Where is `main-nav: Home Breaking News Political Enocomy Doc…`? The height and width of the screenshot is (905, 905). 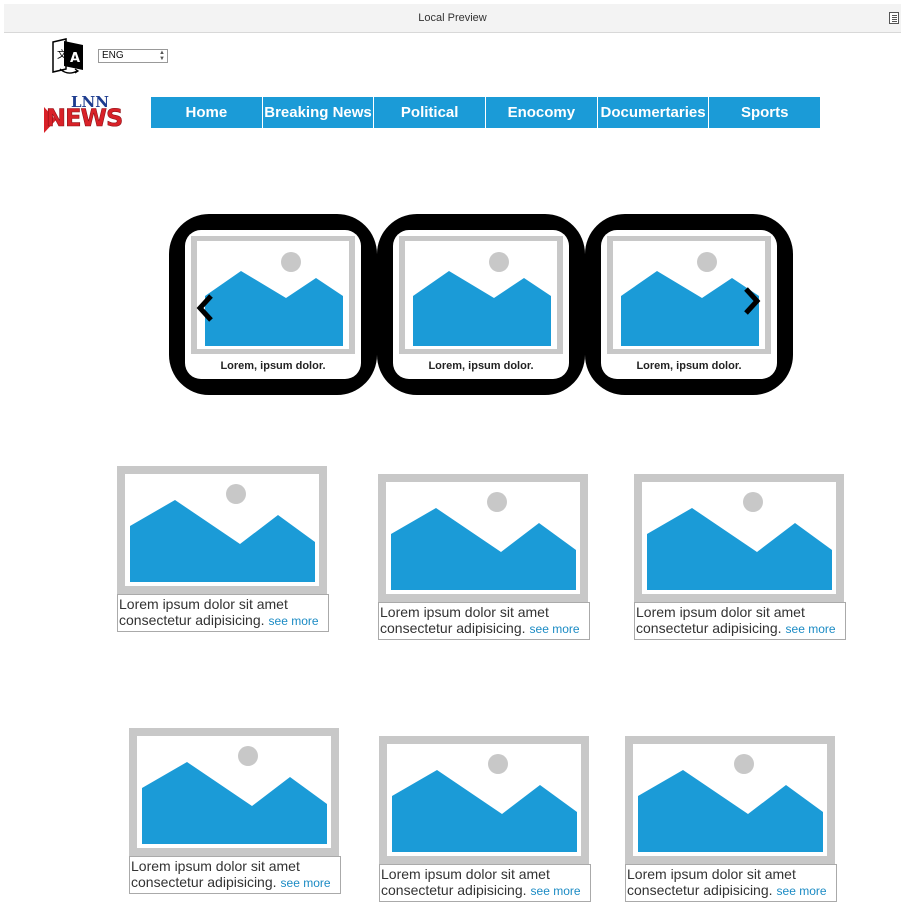
main-nav: Home Breaking News Political Enocomy Doc… is located at coordinates (485, 112).